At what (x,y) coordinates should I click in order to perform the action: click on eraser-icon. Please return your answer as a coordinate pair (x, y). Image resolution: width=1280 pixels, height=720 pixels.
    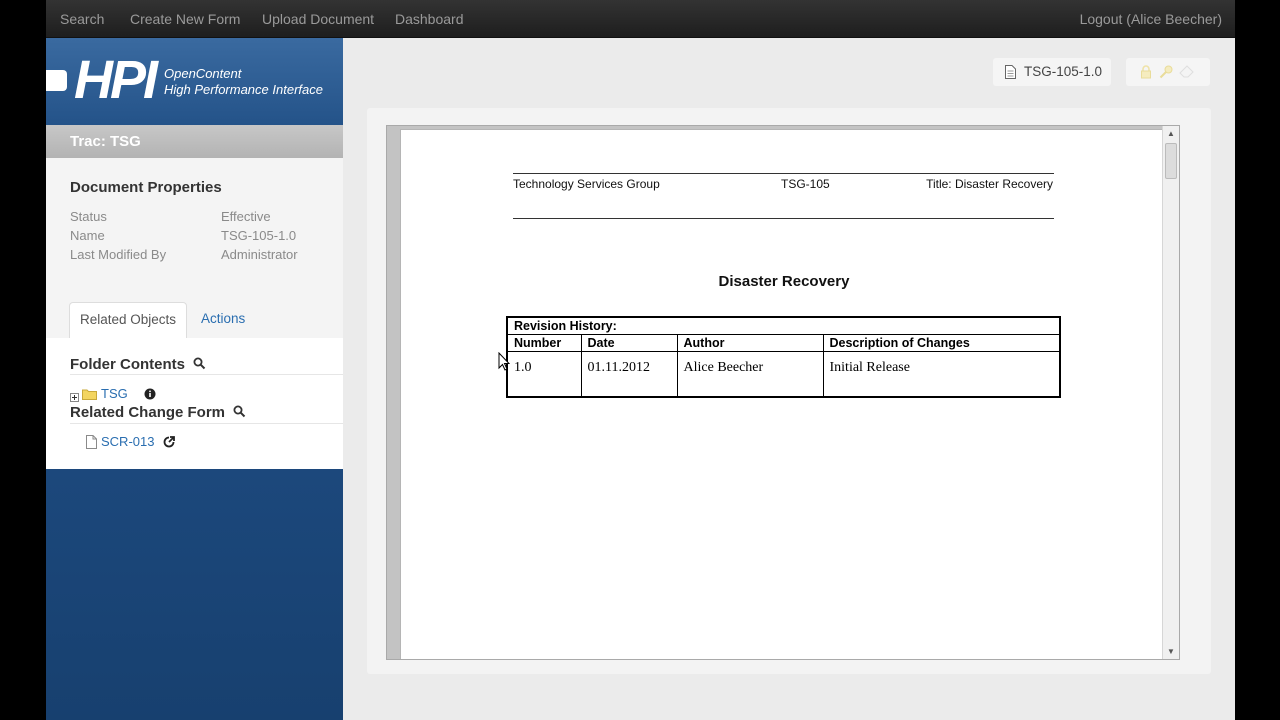
    Looking at the image, I should click on (1186, 74).